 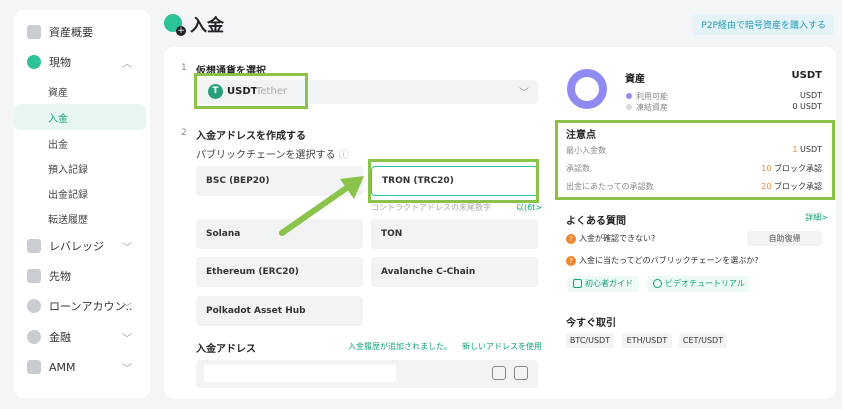 I want to click on assets-currency: USDT, so click(x=806, y=75).